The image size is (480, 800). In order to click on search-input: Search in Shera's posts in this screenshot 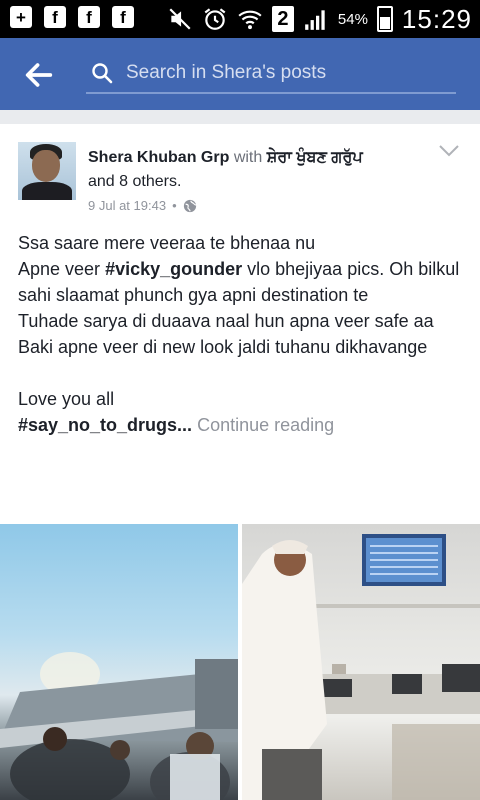, I will do `click(271, 73)`.